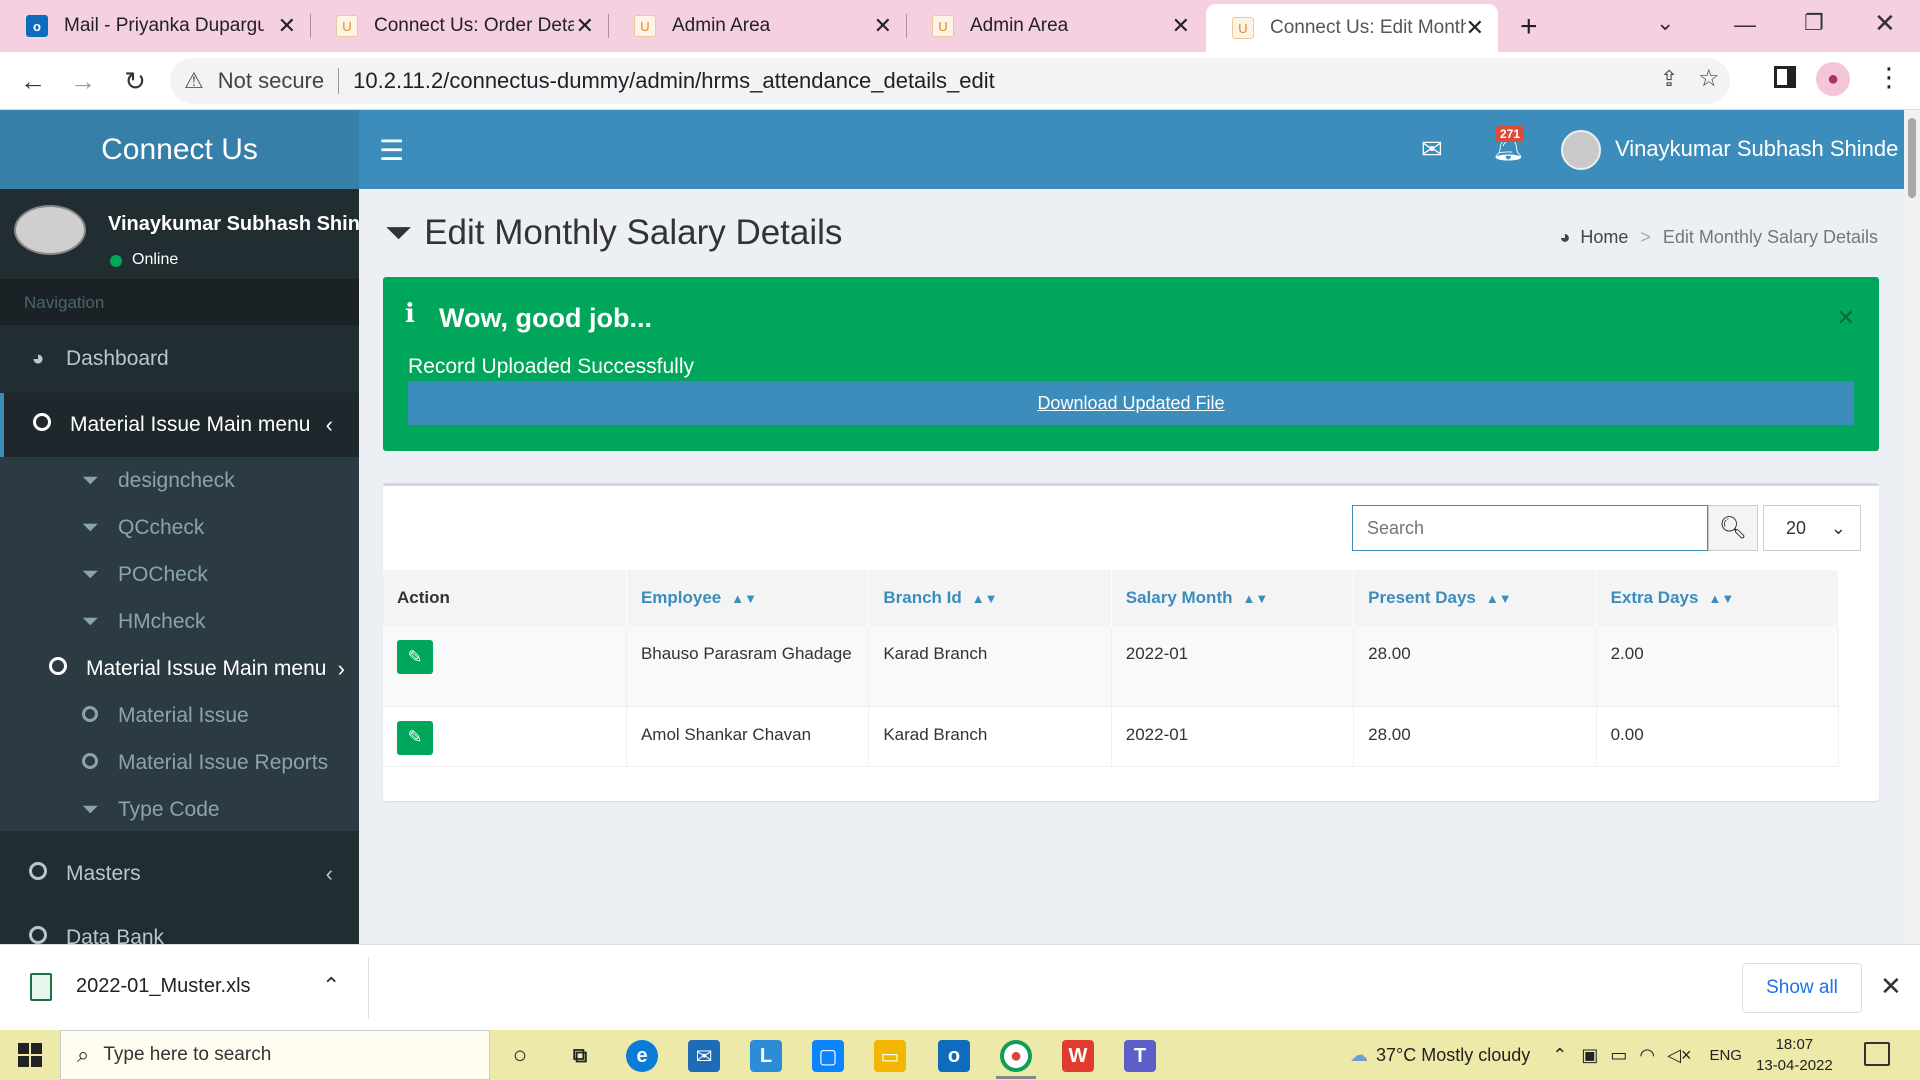 The image size is (1920, 1080). What do you see at coordinates (1368, 27) in the screenshot?
I see `tab-title: Connect Us: Edit Month` at bounding box center [1368, 27].